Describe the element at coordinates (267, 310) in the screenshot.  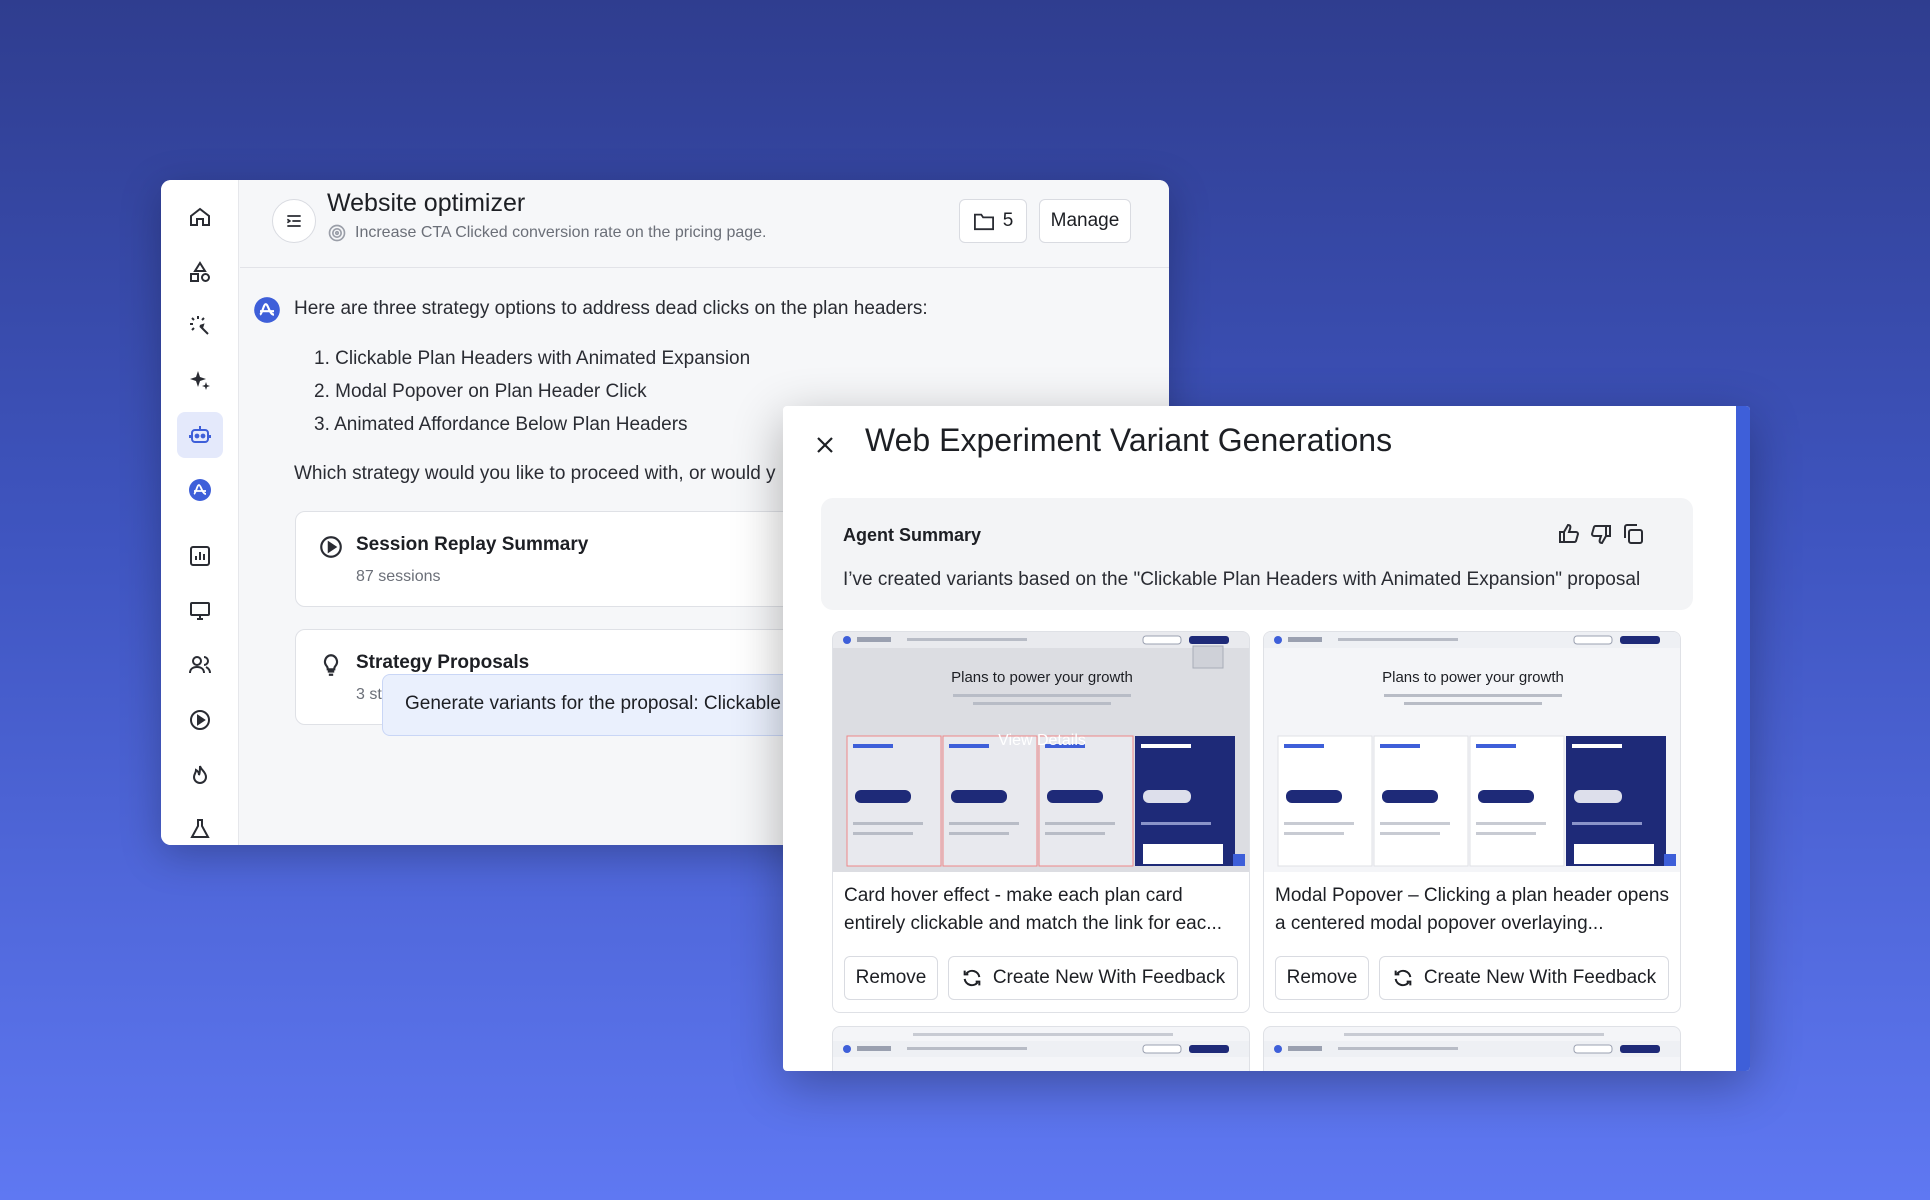
I see `agent-avatar-icon` at that location.